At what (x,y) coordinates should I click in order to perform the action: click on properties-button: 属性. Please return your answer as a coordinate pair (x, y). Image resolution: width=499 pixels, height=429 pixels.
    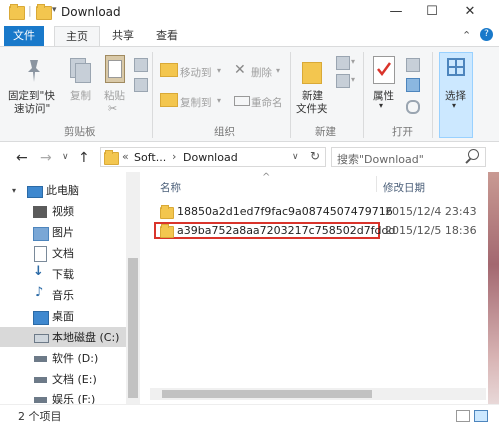
    Looking at the image, I should click on (383, 95).